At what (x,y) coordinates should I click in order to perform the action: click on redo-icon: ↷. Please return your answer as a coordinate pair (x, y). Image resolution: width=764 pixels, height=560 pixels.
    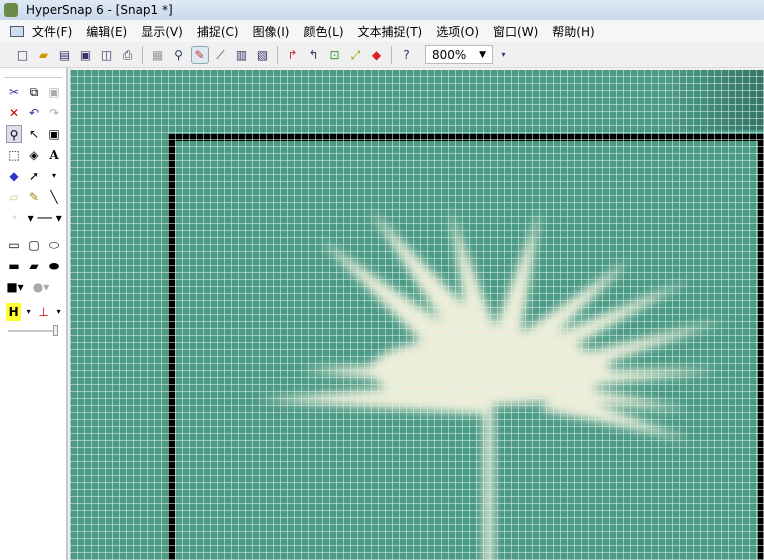
    Looking at the image, I should click on (54, 113).